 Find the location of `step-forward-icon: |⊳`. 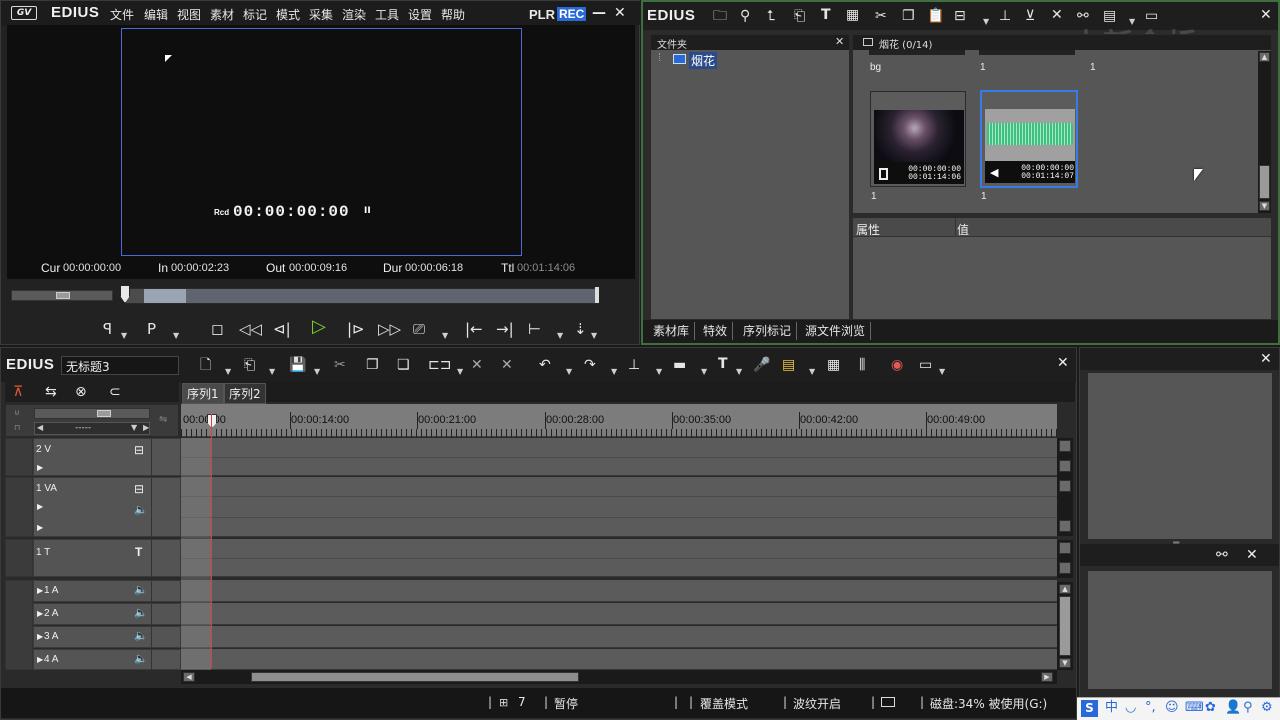

step-forward-icon: |⊳ is located at coordinates (356, 329).